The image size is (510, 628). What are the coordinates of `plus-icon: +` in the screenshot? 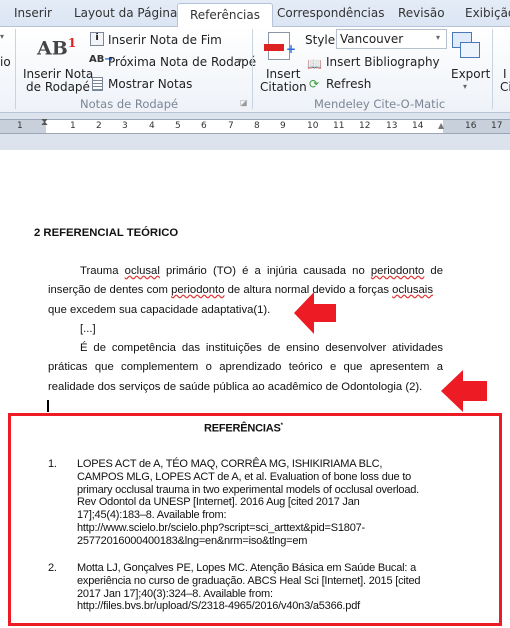 It's located at (291, 49).